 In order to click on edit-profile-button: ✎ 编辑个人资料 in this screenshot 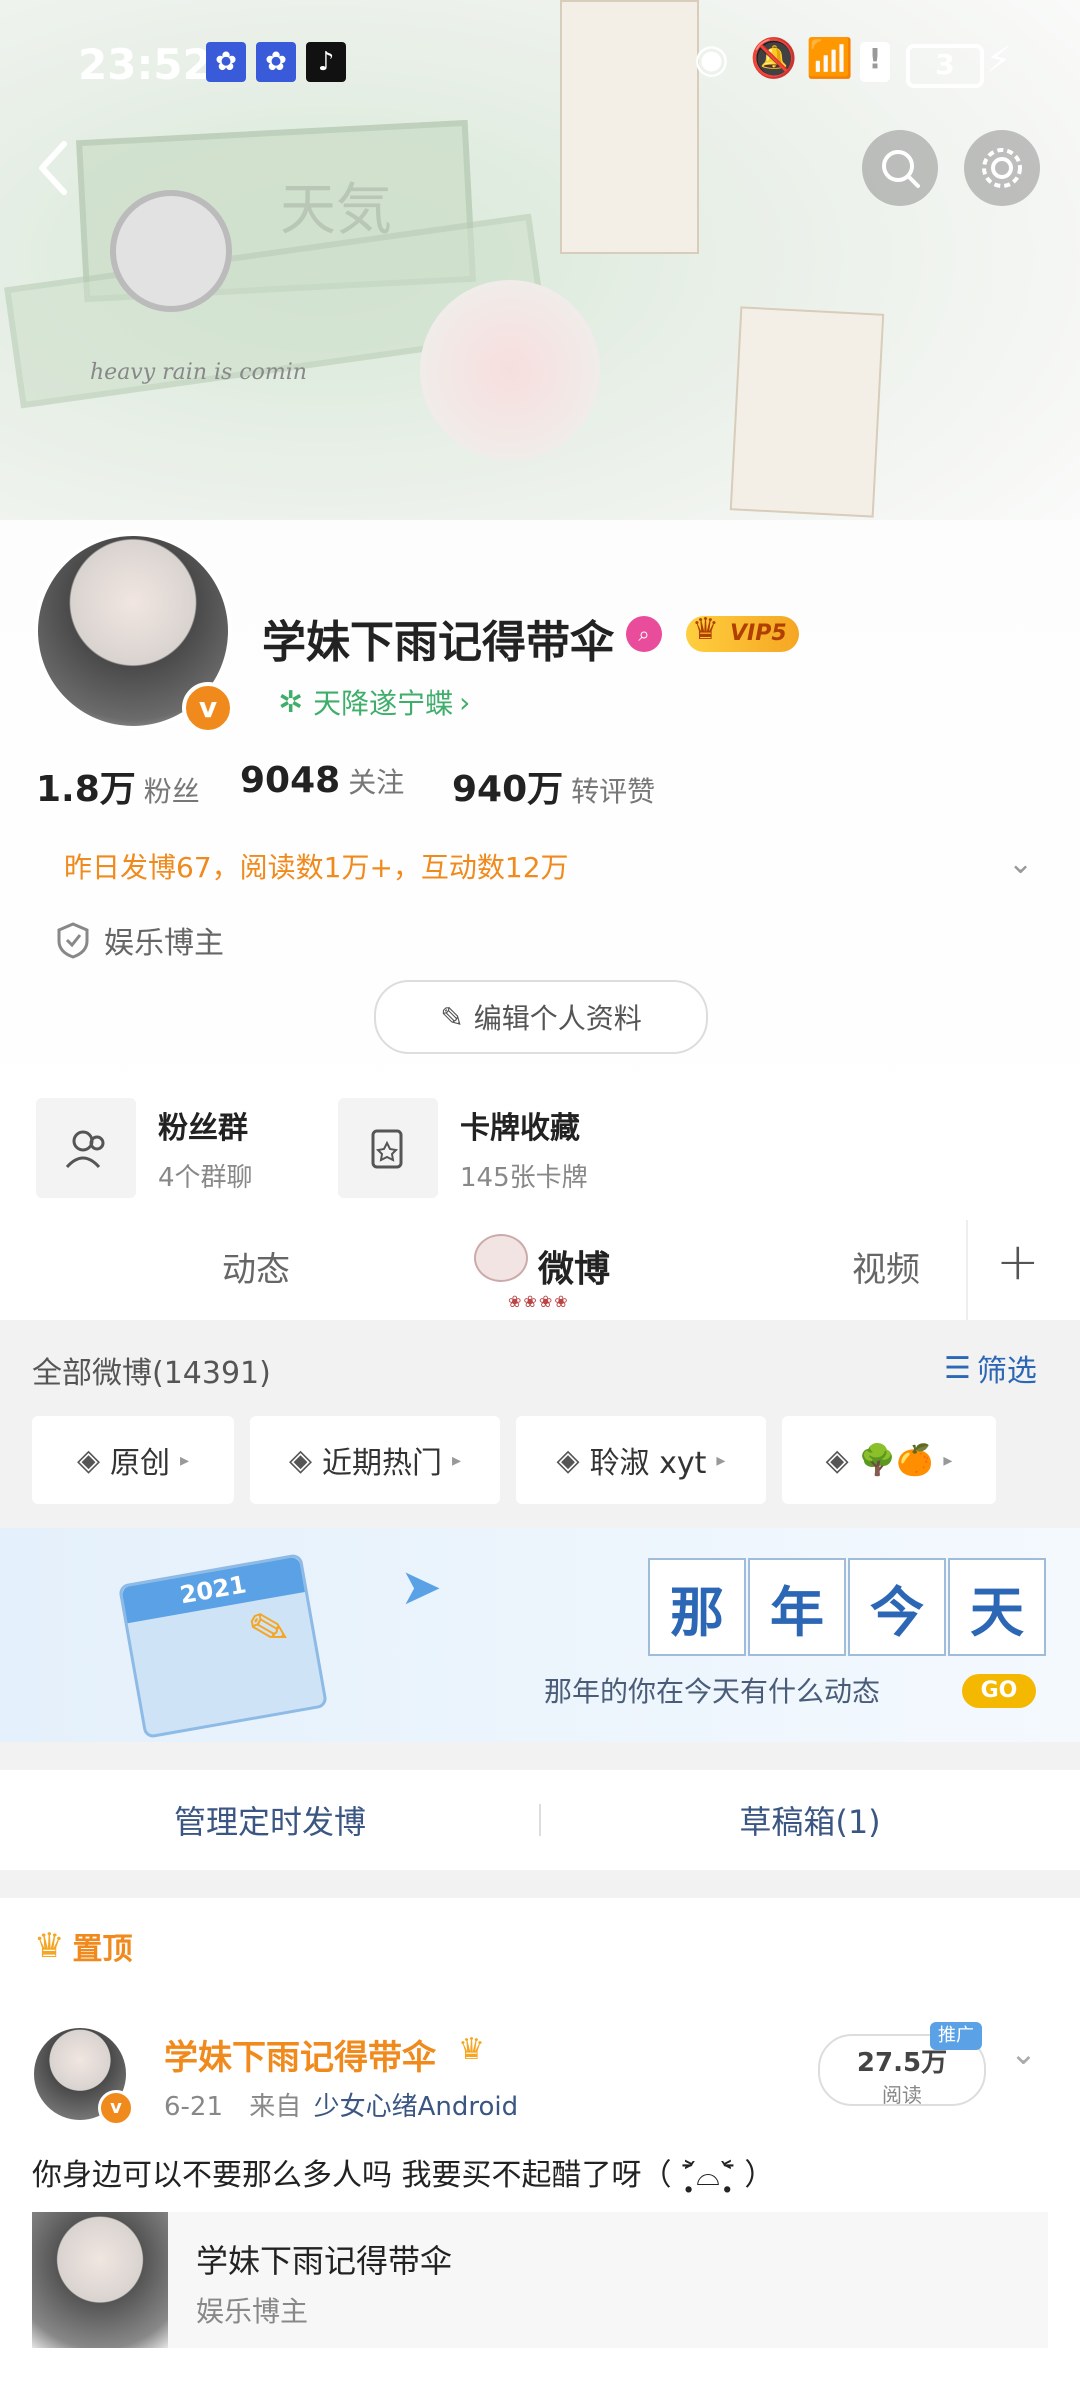, I will do `click(541, 1017)`.